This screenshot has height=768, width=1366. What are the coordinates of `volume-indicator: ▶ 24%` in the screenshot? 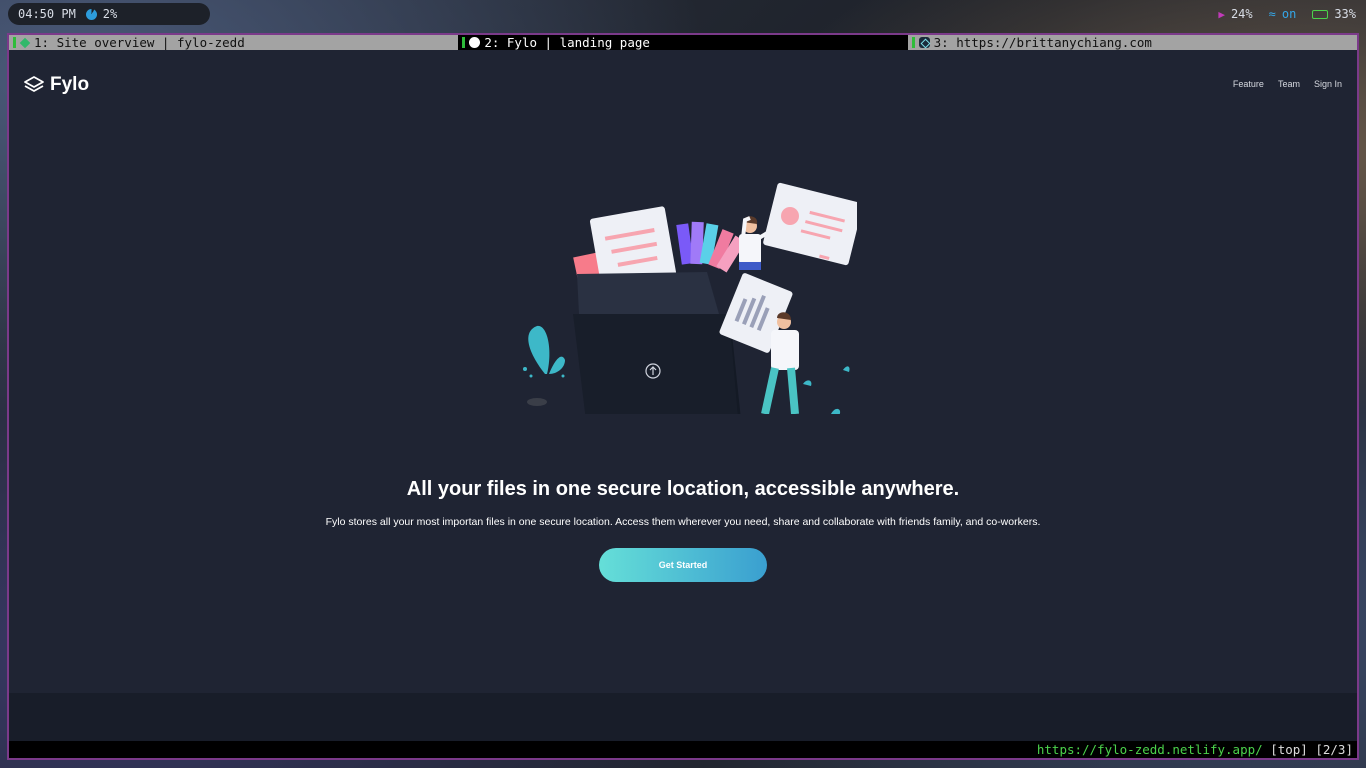 It's located at (1235, 14).